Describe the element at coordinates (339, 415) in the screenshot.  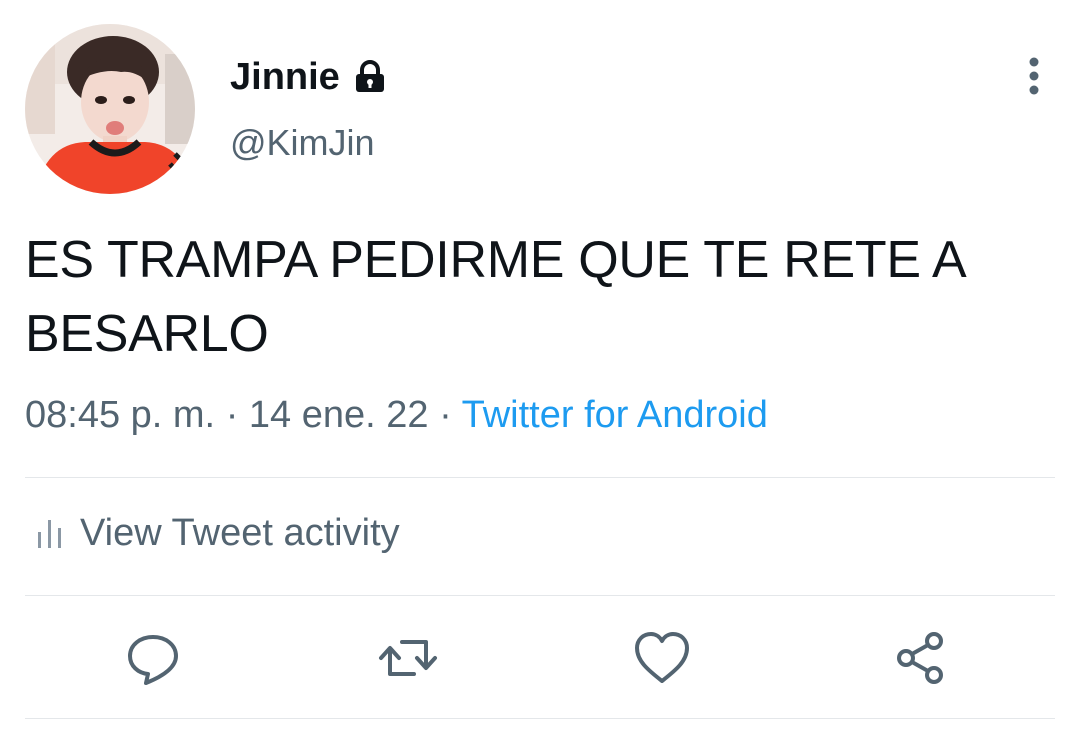
I see `tweet-date: 14 ene. 22` at that location.